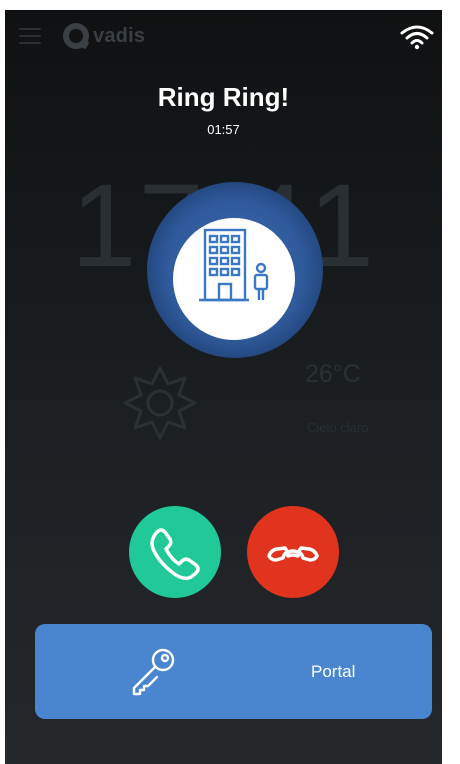 The image size is (460, 764). I want to click on hangup-call-button, so click(293, 552).